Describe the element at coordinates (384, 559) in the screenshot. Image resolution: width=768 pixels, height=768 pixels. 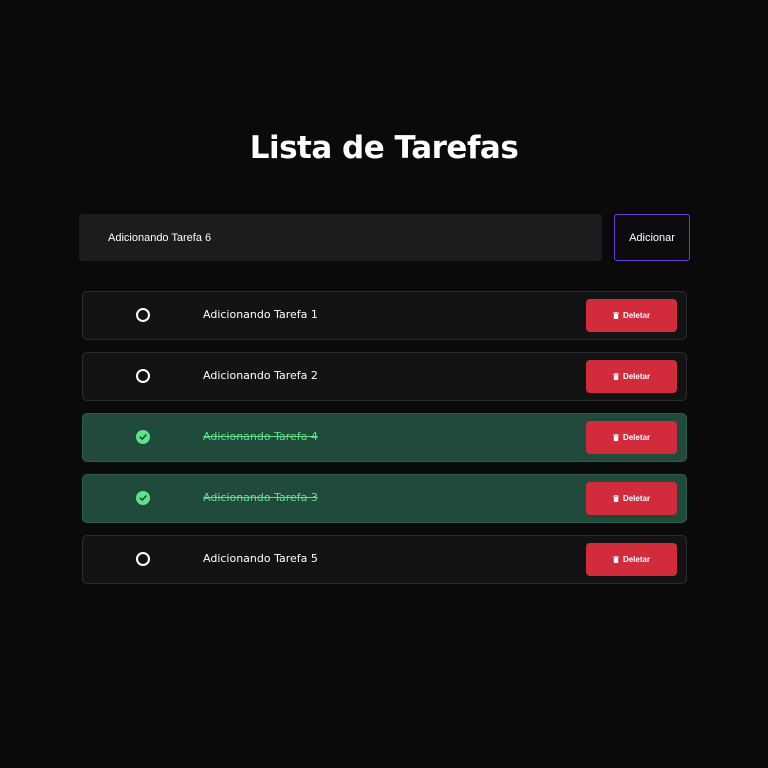
I see `task-item: Adicionando Tarefa 5 Deletar` at that location.